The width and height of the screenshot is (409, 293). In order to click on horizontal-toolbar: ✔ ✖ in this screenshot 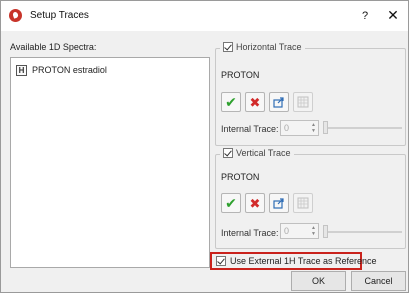, I will do `click(267, 102)`.